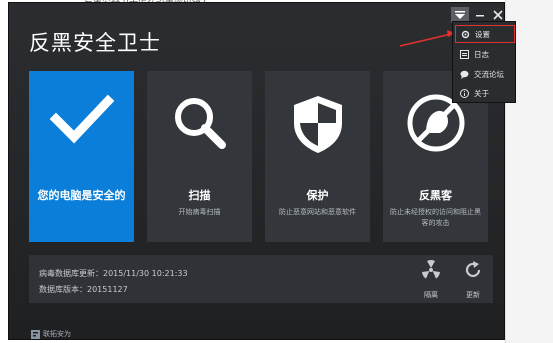 This screenshot has width=553, height=343. What do you see at coordinates (464, 54) in the screenshot?
I see `log-icon` at bounding box center [464, 54].